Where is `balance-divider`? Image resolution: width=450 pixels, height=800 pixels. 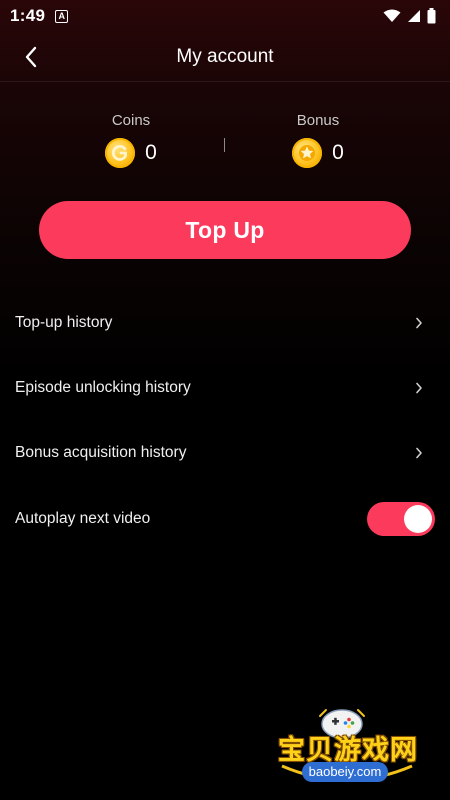
balance-divider is located at coordinates (224, 145).